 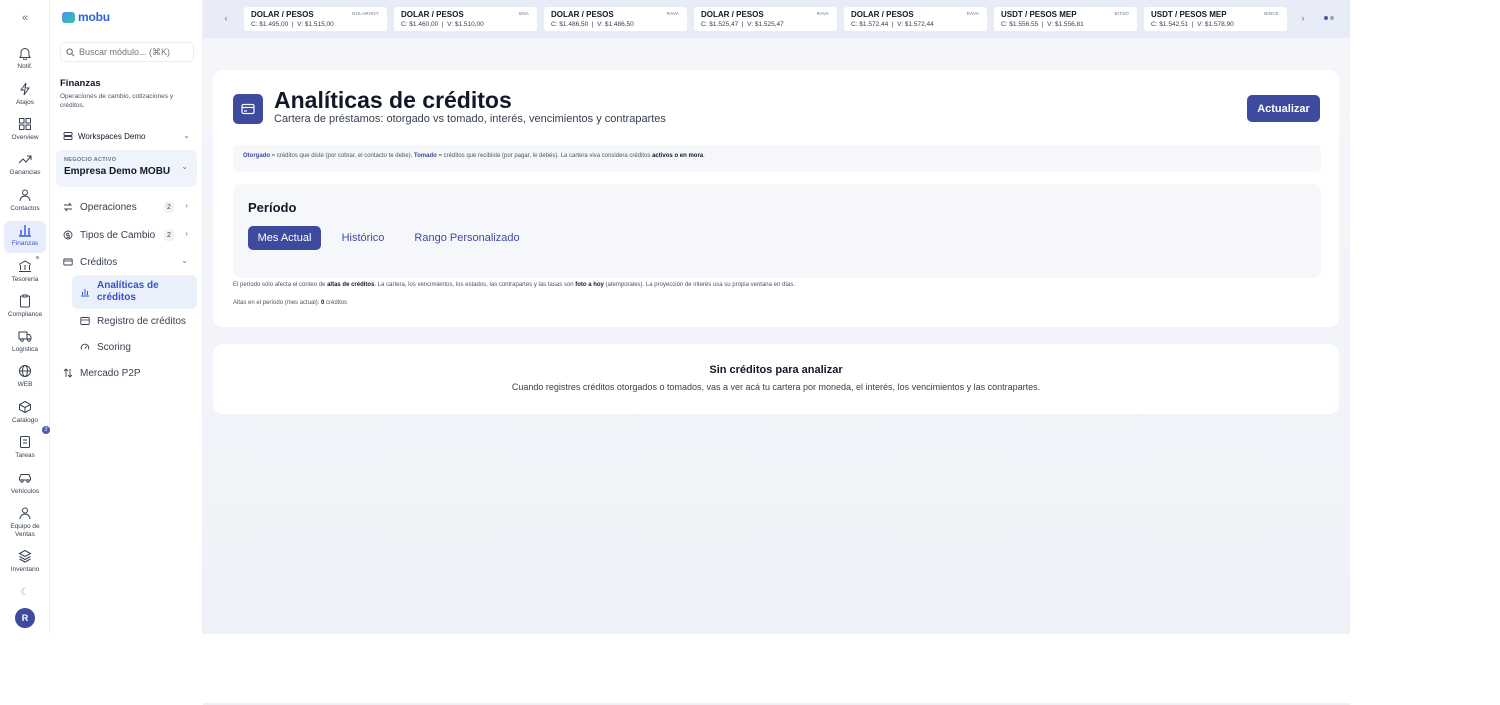 I want to click on rail-label: Catálogo, so click(x=25, y=420).